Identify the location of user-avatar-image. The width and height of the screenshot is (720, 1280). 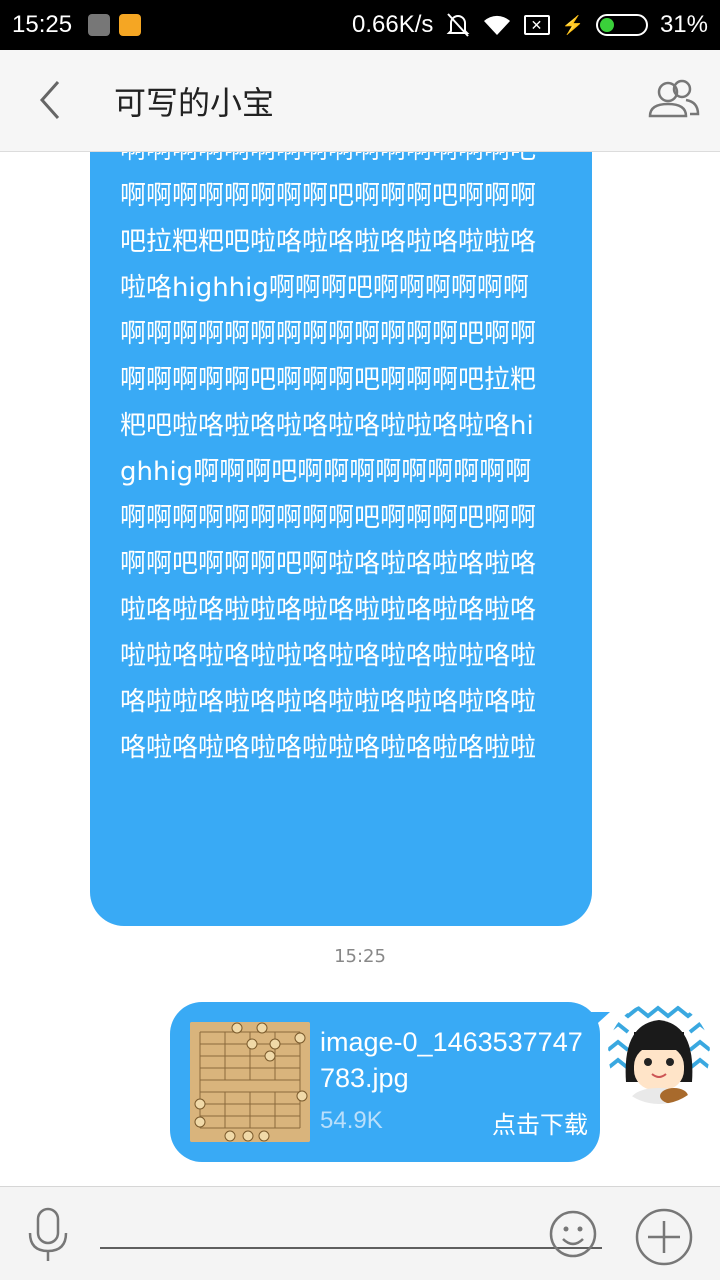
(659, 1053).